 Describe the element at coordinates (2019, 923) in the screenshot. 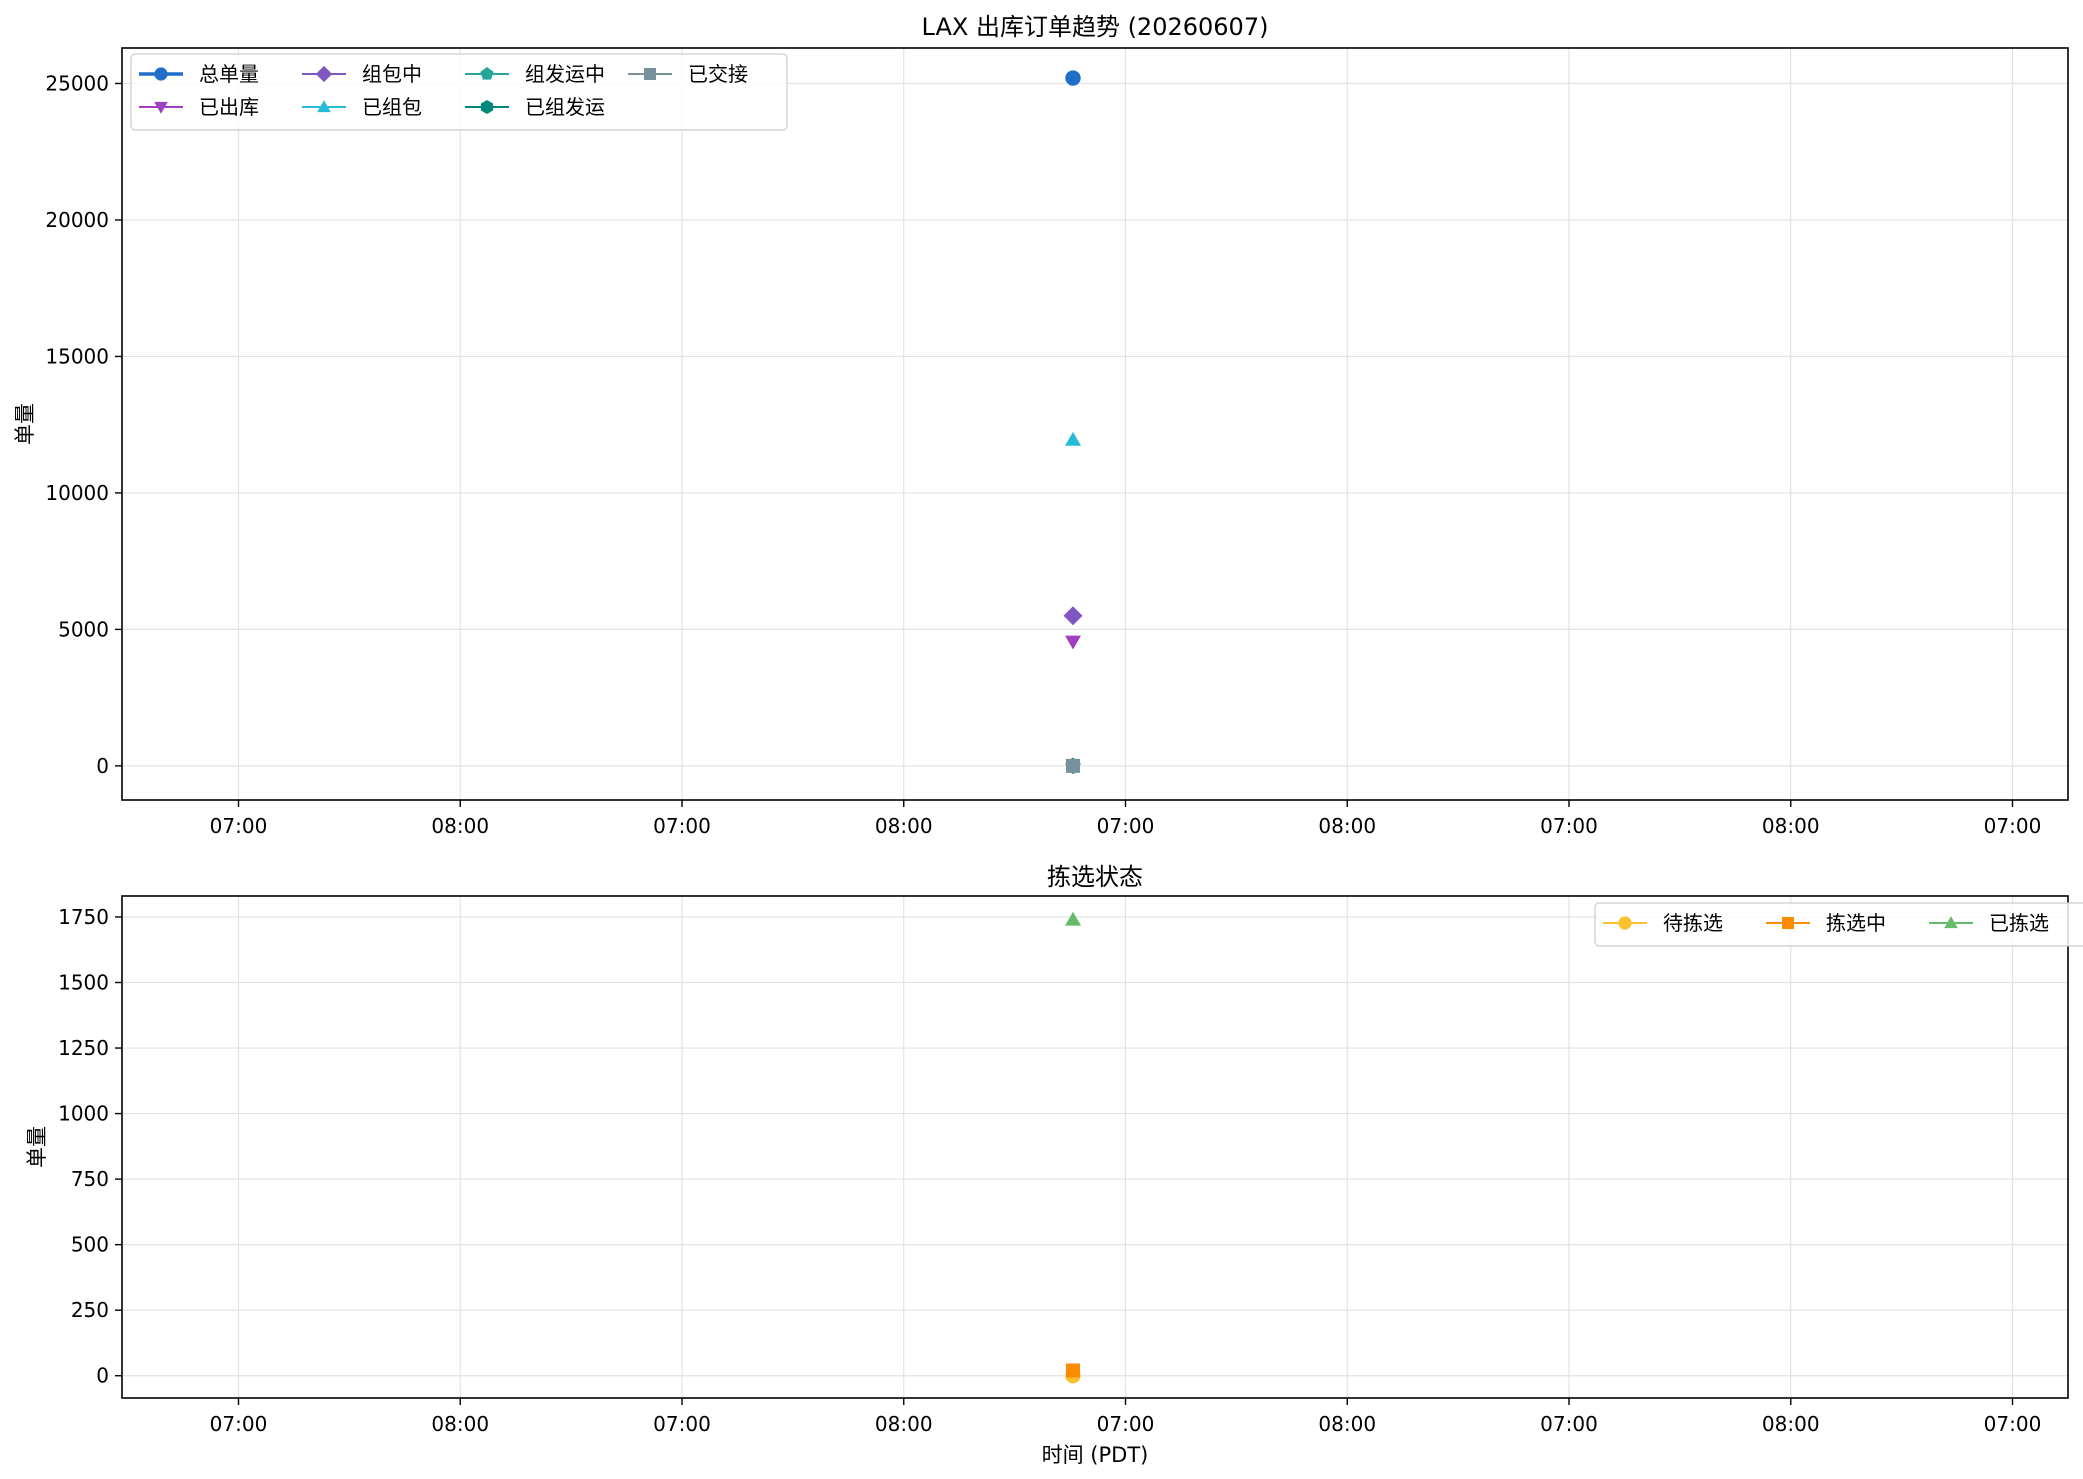

I see `legend-label: 已拣选` at that location.